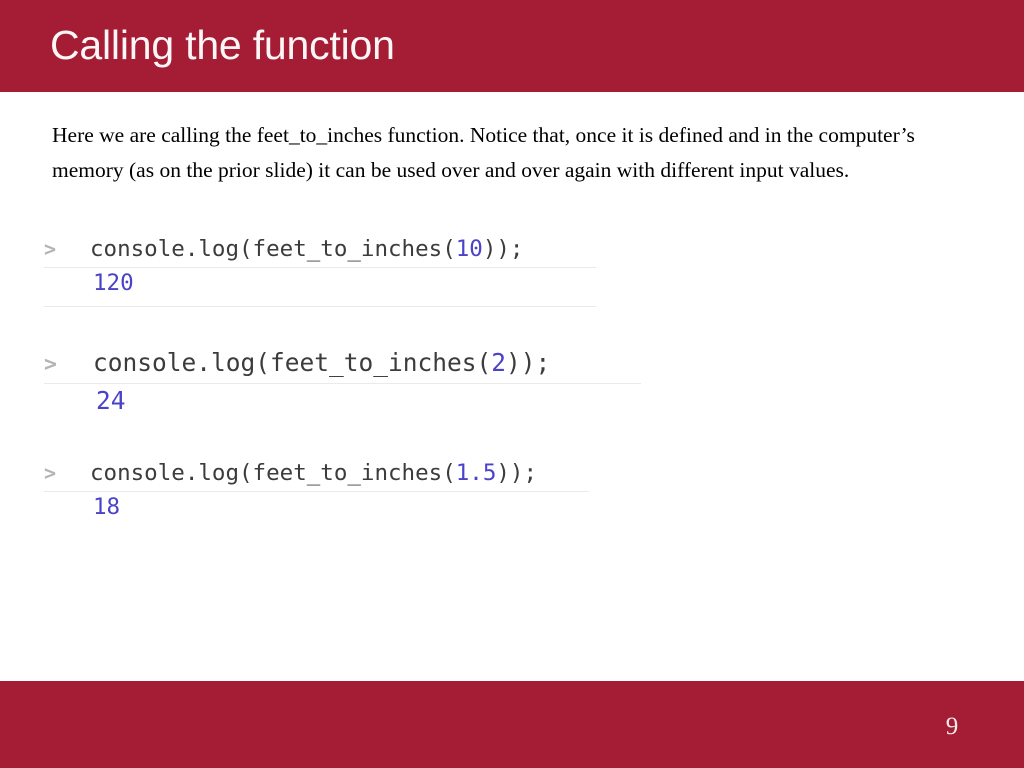  Describe the element at coordinates (320, 306) in the screenshot. I see `console-separator` at that location.